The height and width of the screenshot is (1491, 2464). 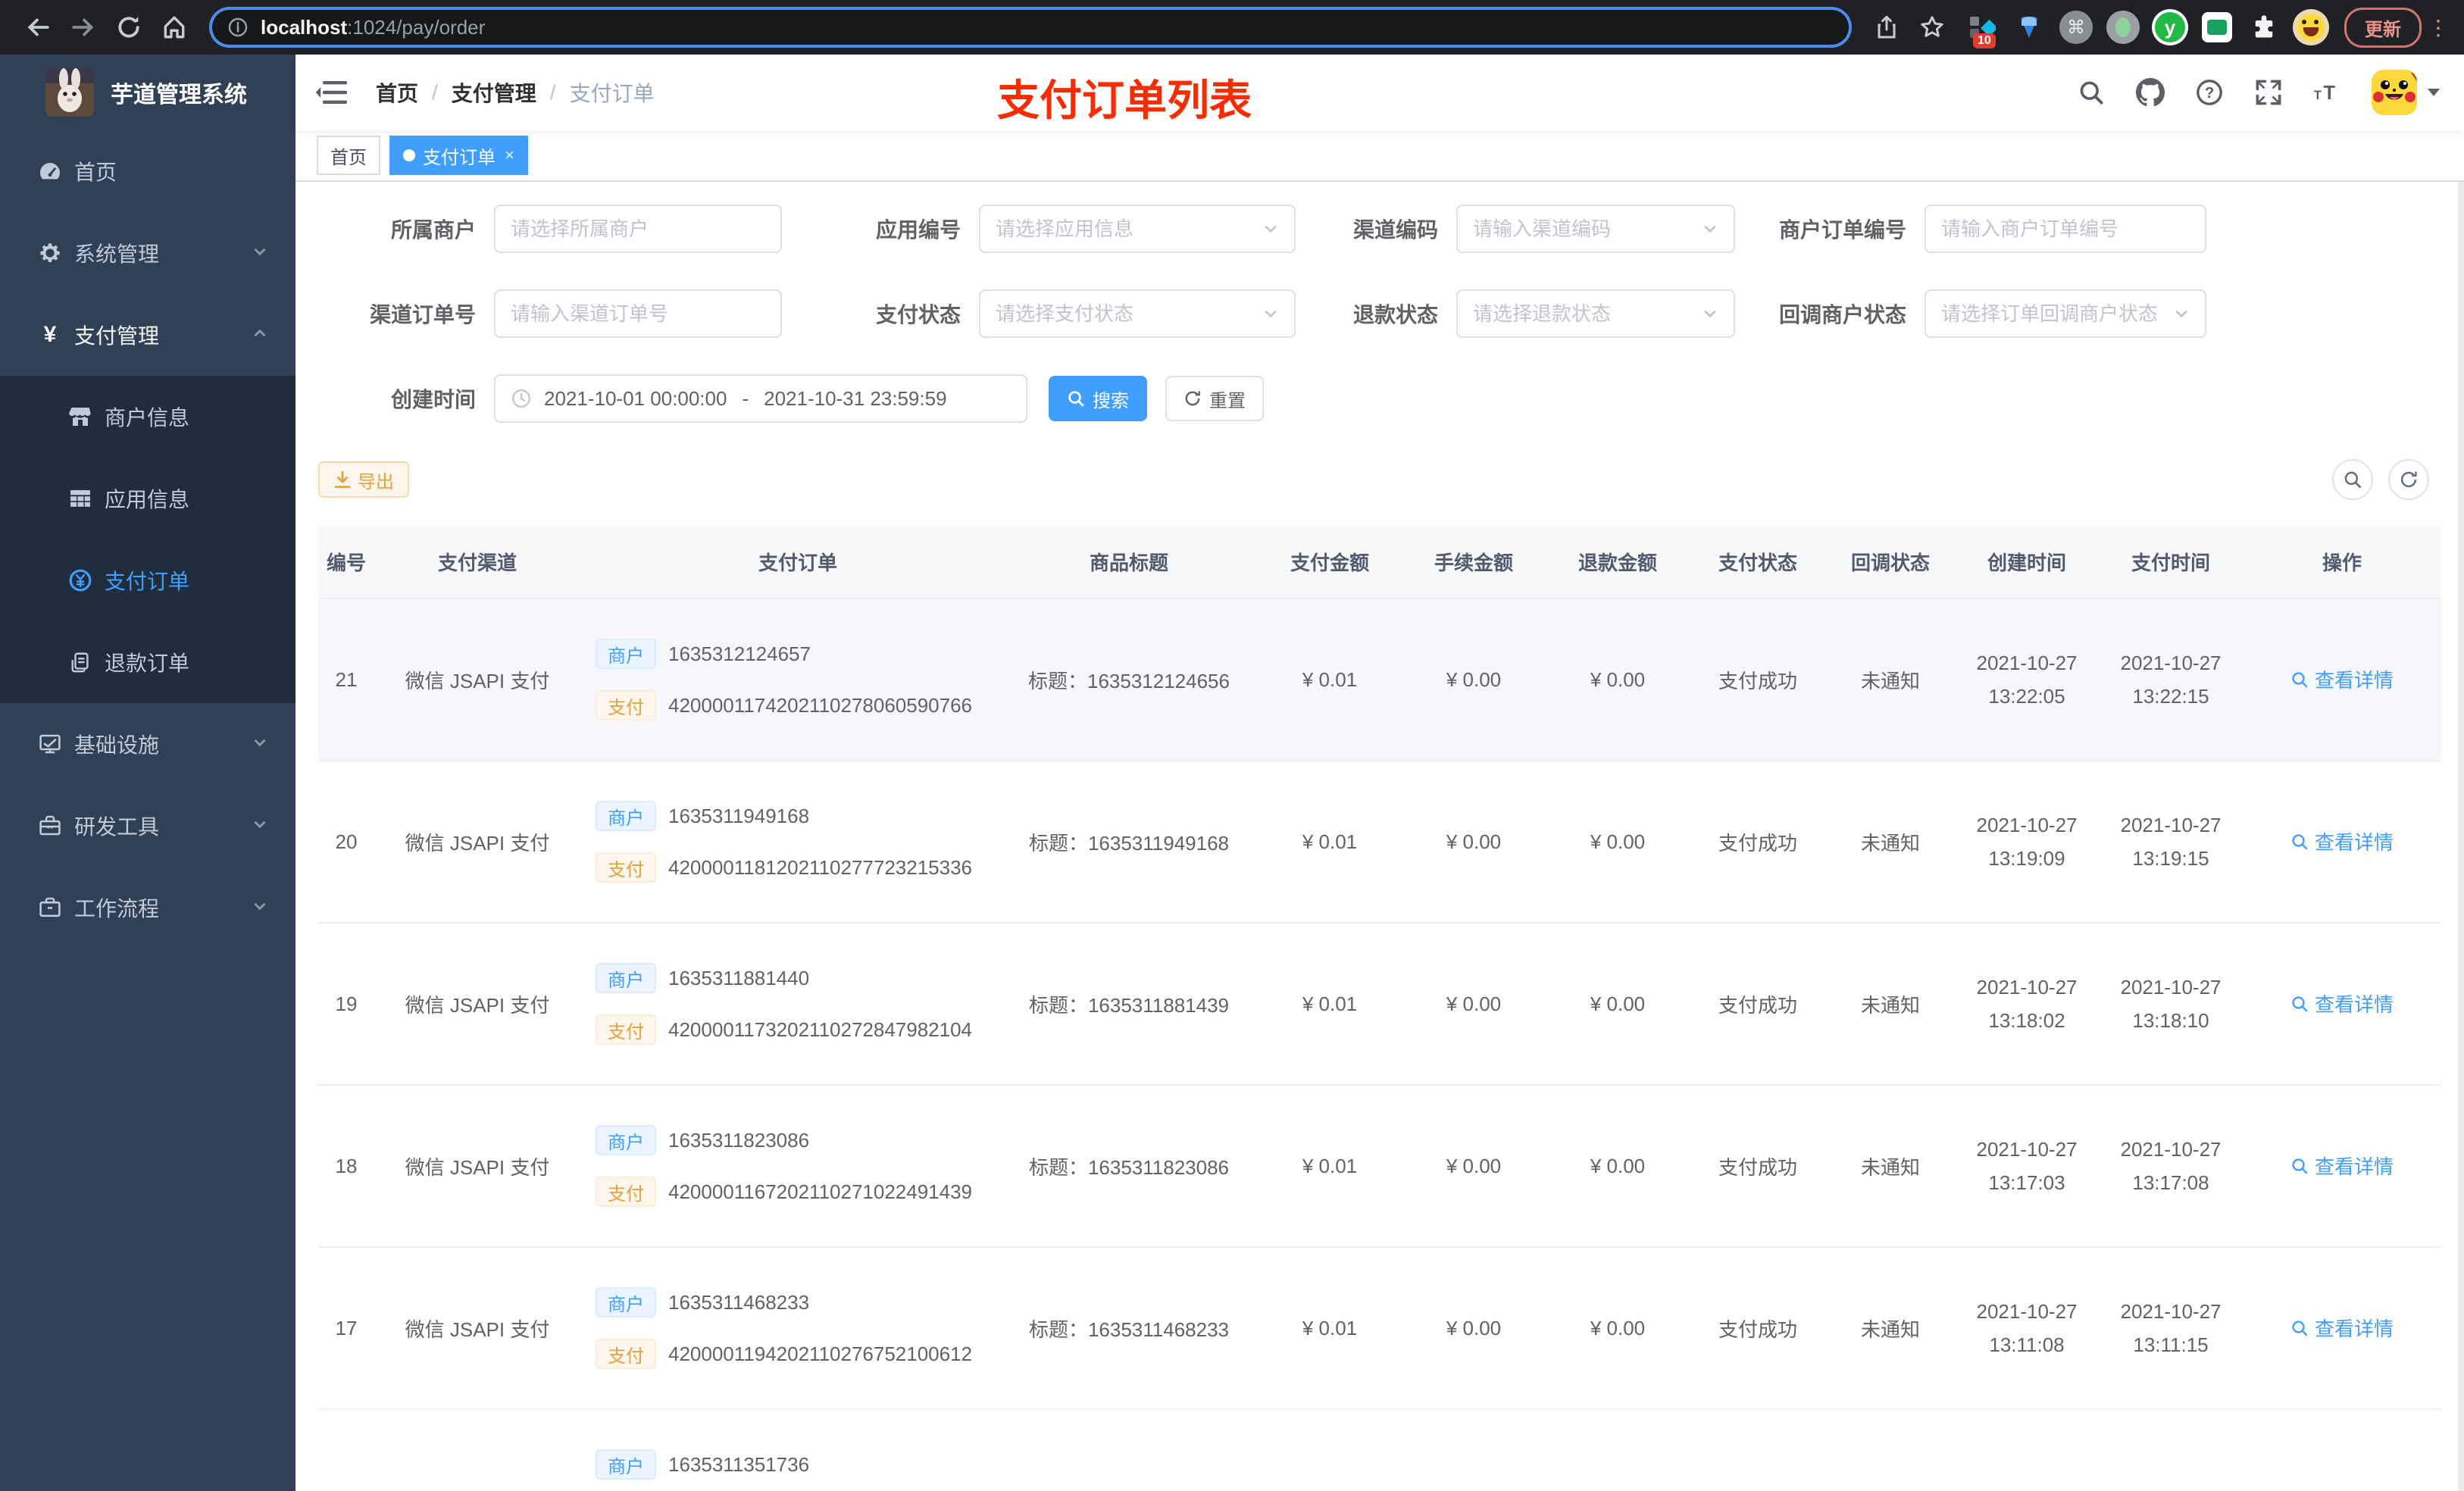 What do you see at coordinates (2209, 92) in the screenshot?
I see `help-icon: ?` at bounding box center [2209, 92].